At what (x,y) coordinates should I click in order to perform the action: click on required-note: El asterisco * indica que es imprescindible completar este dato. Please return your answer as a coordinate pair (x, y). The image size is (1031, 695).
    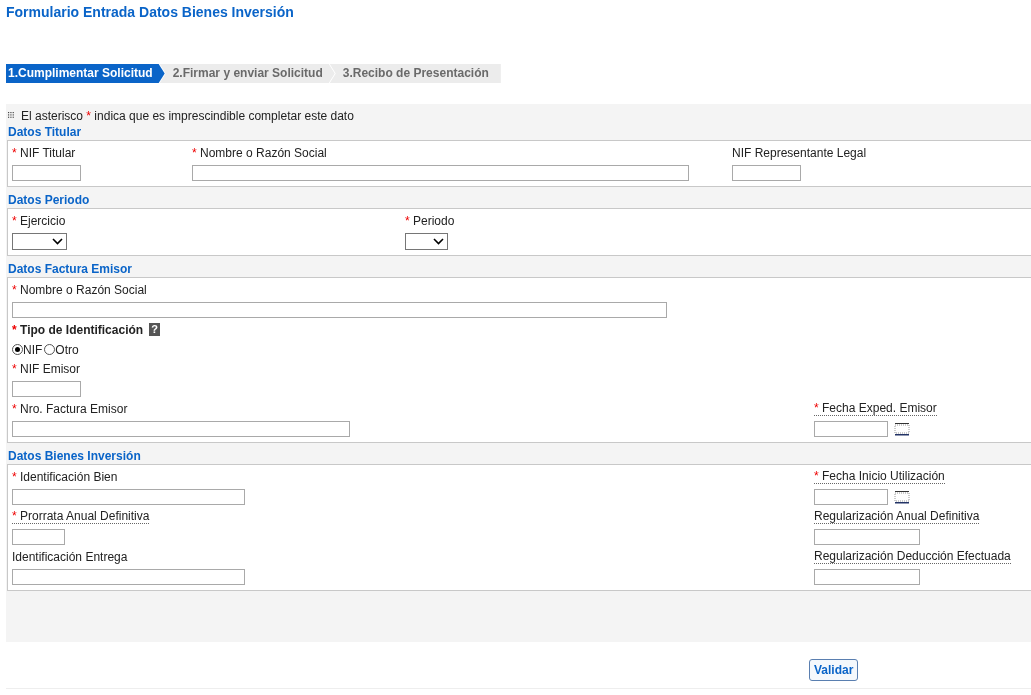
    Looking at the image, I should click on (187, 115).